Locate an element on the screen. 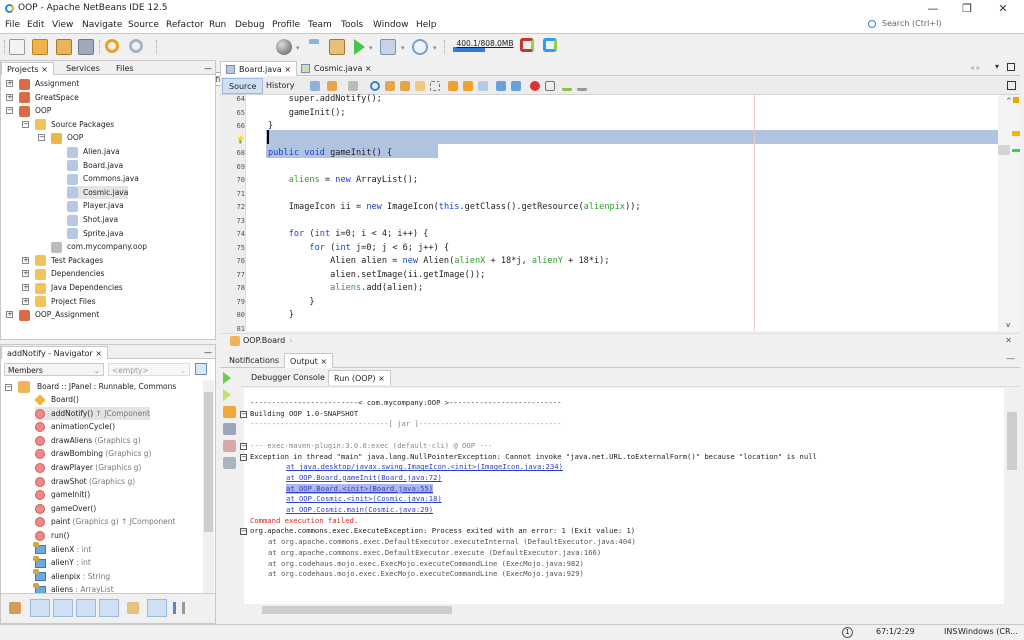 This screenshot has height=640, width=1024. rerun-icon is located at coordinates (227, 378).